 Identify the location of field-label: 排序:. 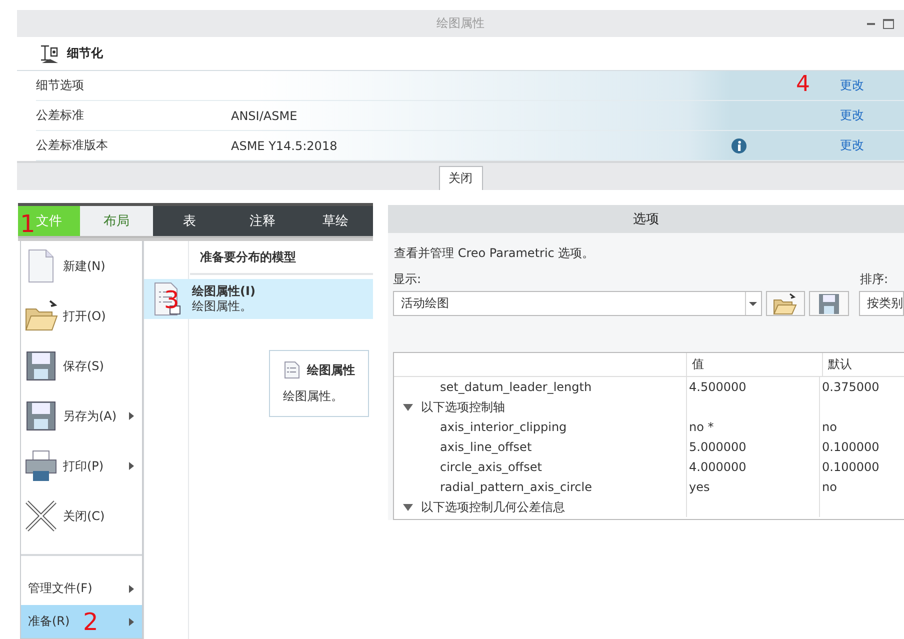
(875, 279).